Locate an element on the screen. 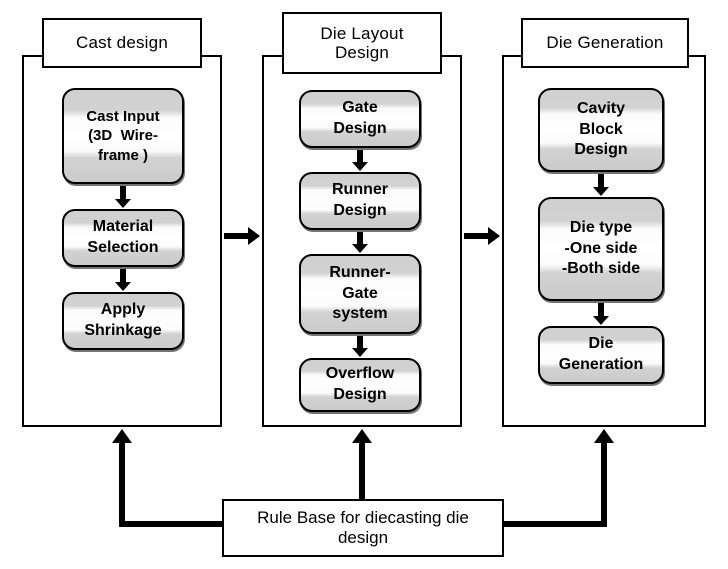 This screenshot has height=569, width=728. process-line: Shrinkage is located at coordinates (123, 330).